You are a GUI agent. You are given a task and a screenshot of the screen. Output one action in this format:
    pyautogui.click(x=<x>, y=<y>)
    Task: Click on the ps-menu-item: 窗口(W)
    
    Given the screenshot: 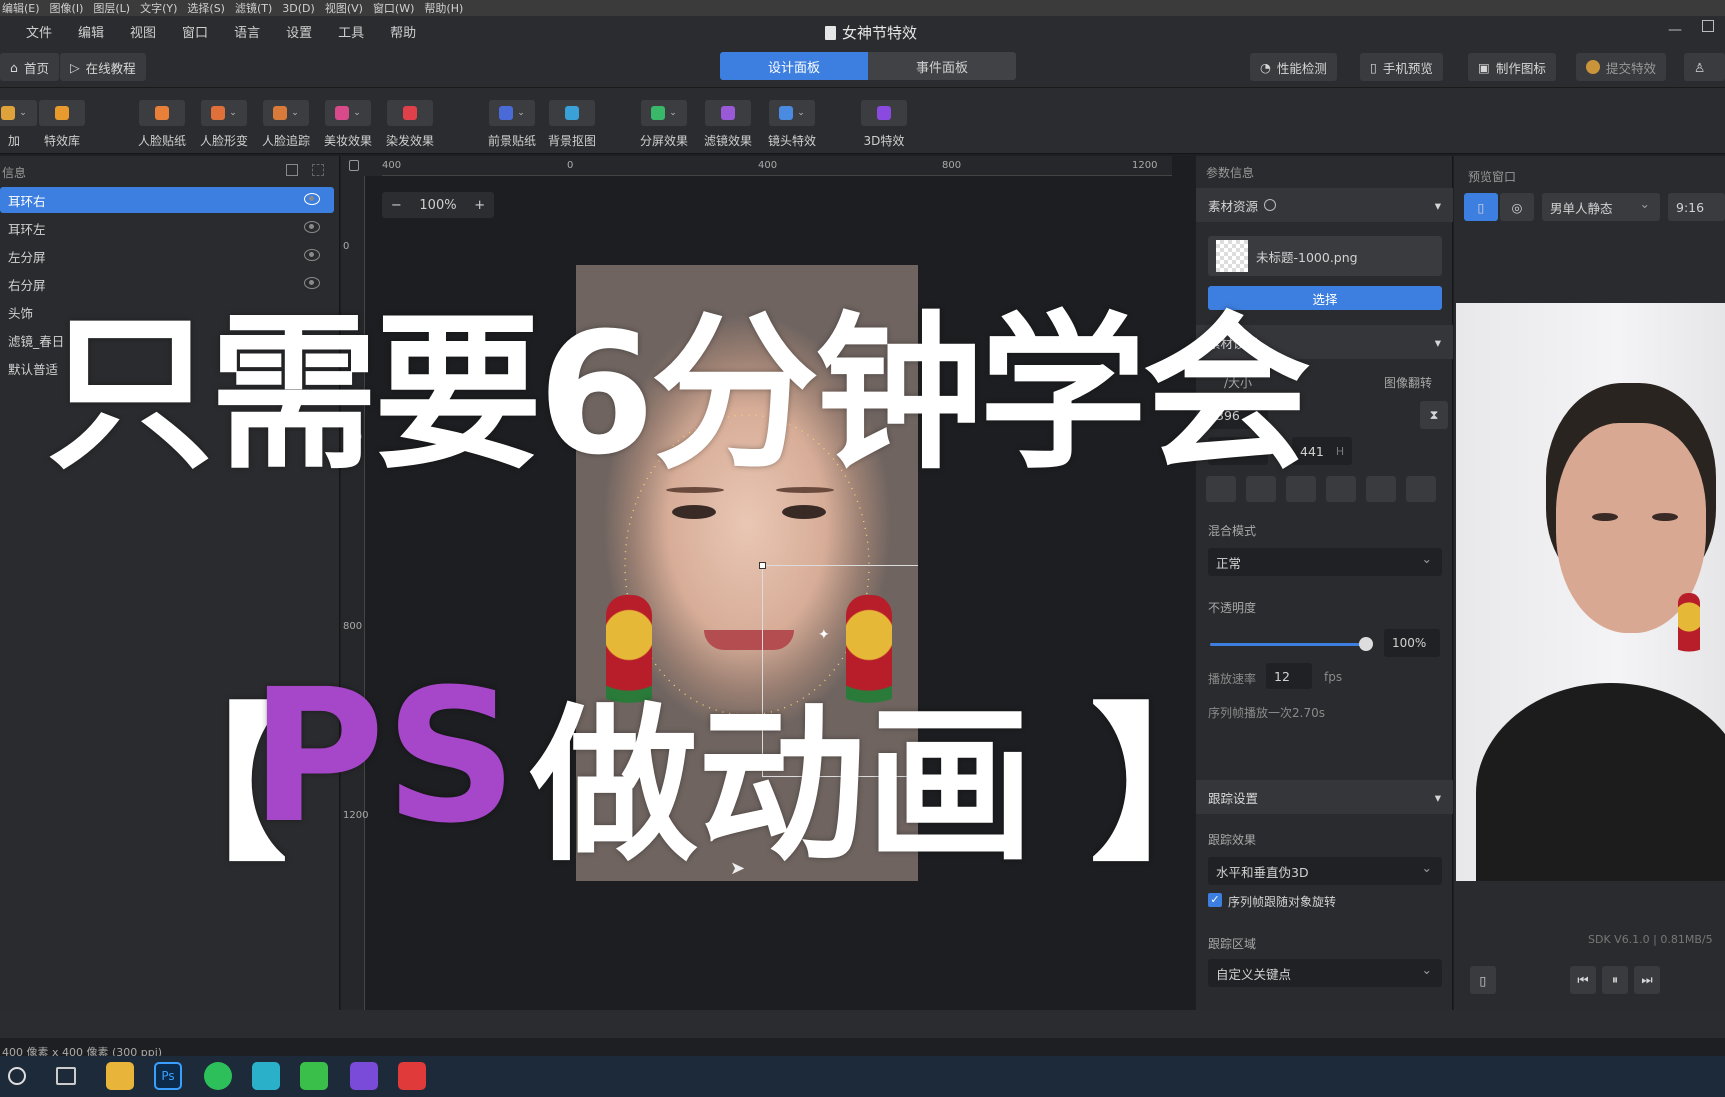 What is the action you would take?
    pyautogui.click(x=393, y=8)
    